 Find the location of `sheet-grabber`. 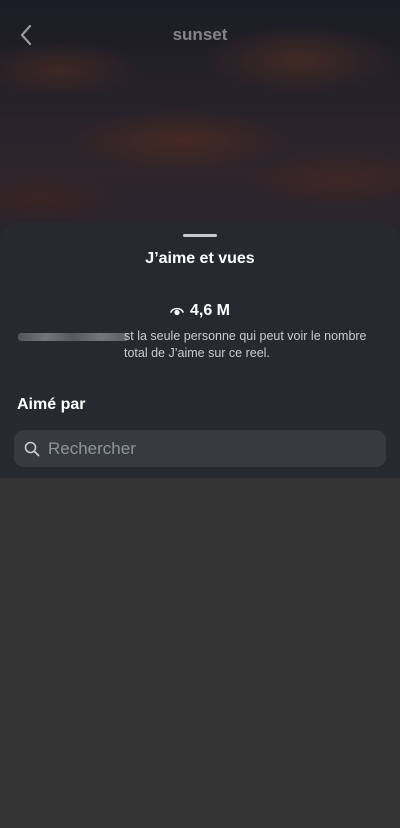

sheet-grabber is located at coordinates (200, 235).